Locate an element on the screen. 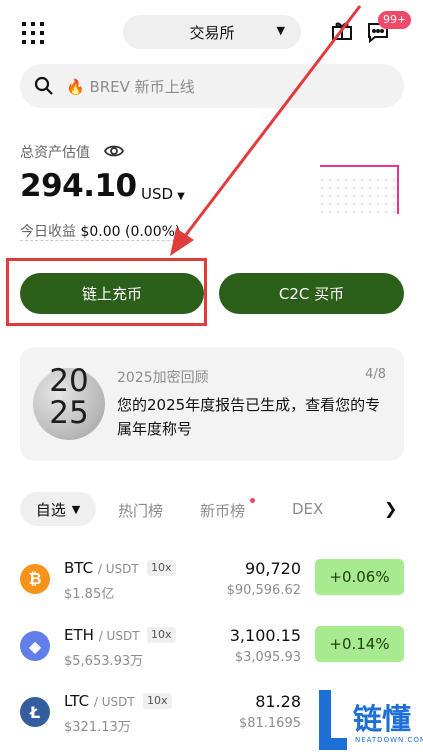 The height and width of the screenshot is (756, 423). recap-page-indicator: 4/8 is located at coordinates (375, 374).